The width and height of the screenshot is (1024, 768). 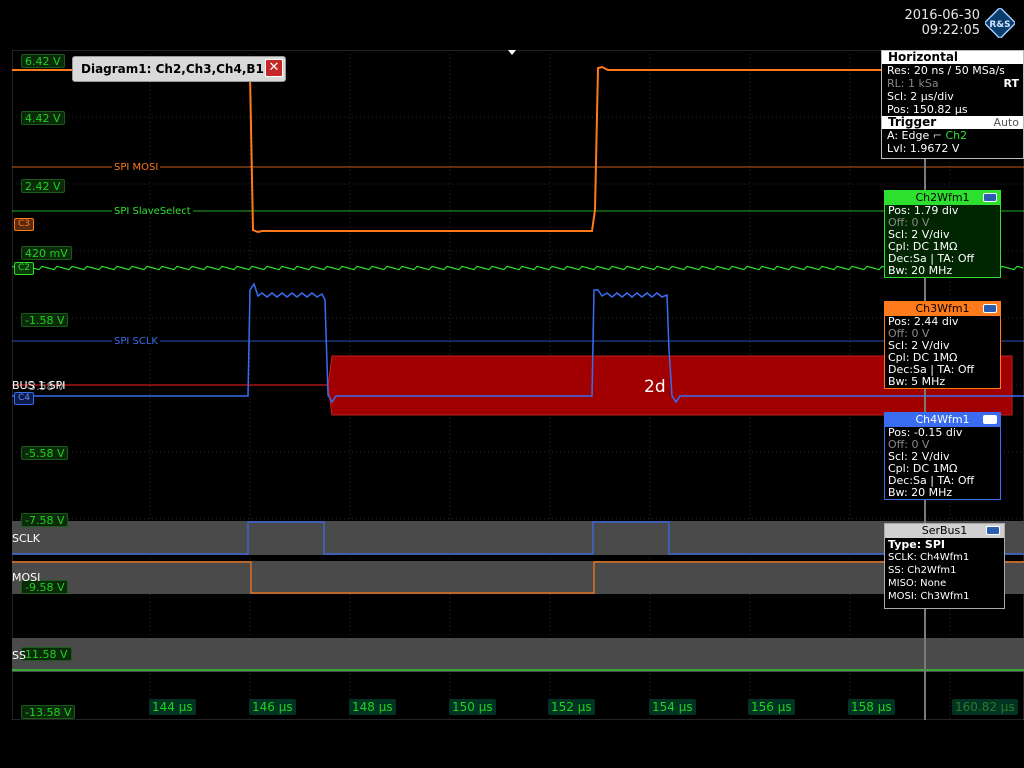 I want to click on bus1-marker: BUS 1 SPI, so click(x=38, y=385).